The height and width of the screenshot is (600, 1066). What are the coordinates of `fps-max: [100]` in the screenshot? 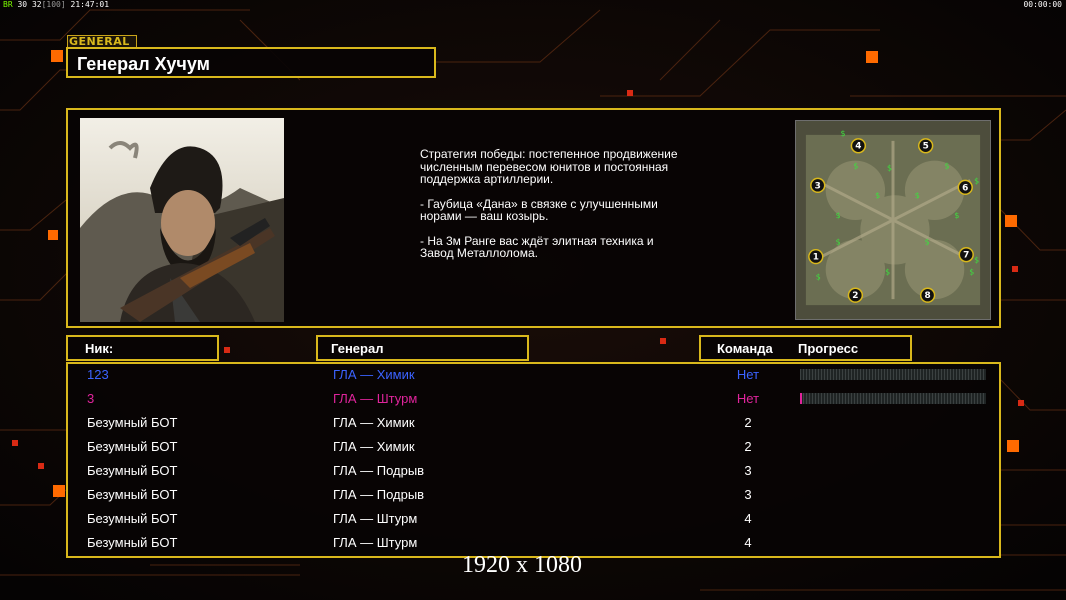 It's located at (53, 4).